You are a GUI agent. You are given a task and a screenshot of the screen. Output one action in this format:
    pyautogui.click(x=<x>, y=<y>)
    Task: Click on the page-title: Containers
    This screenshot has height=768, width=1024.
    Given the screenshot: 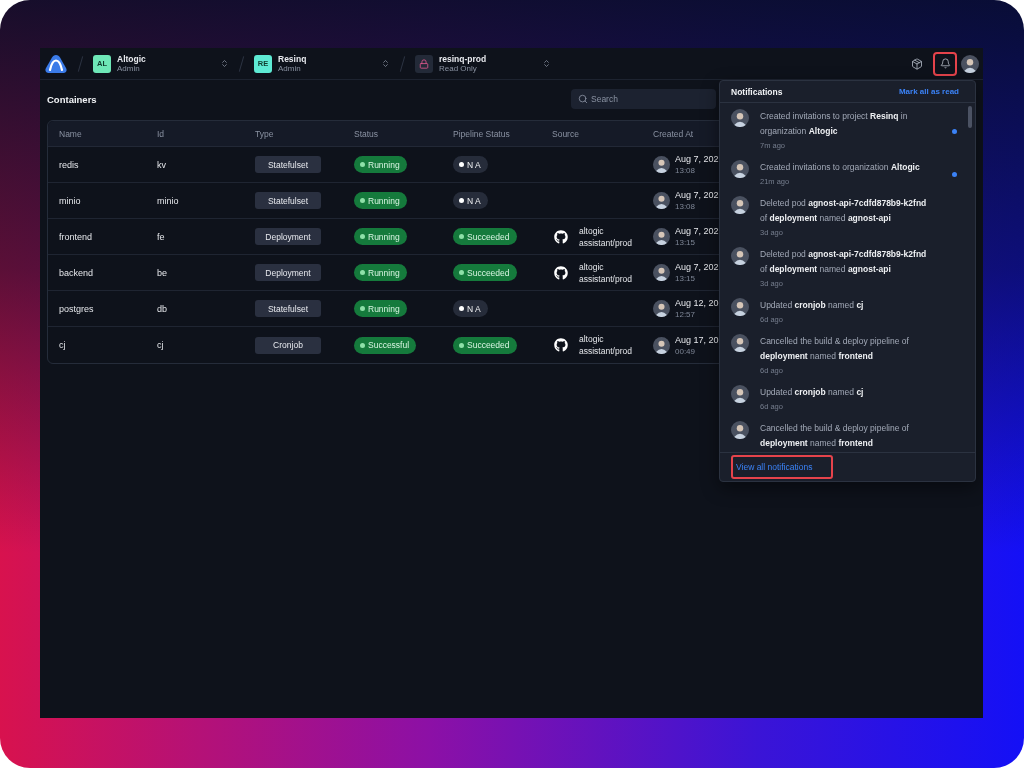 What is the action you would take?
    pyautogui.click(x=72, y=99)
    